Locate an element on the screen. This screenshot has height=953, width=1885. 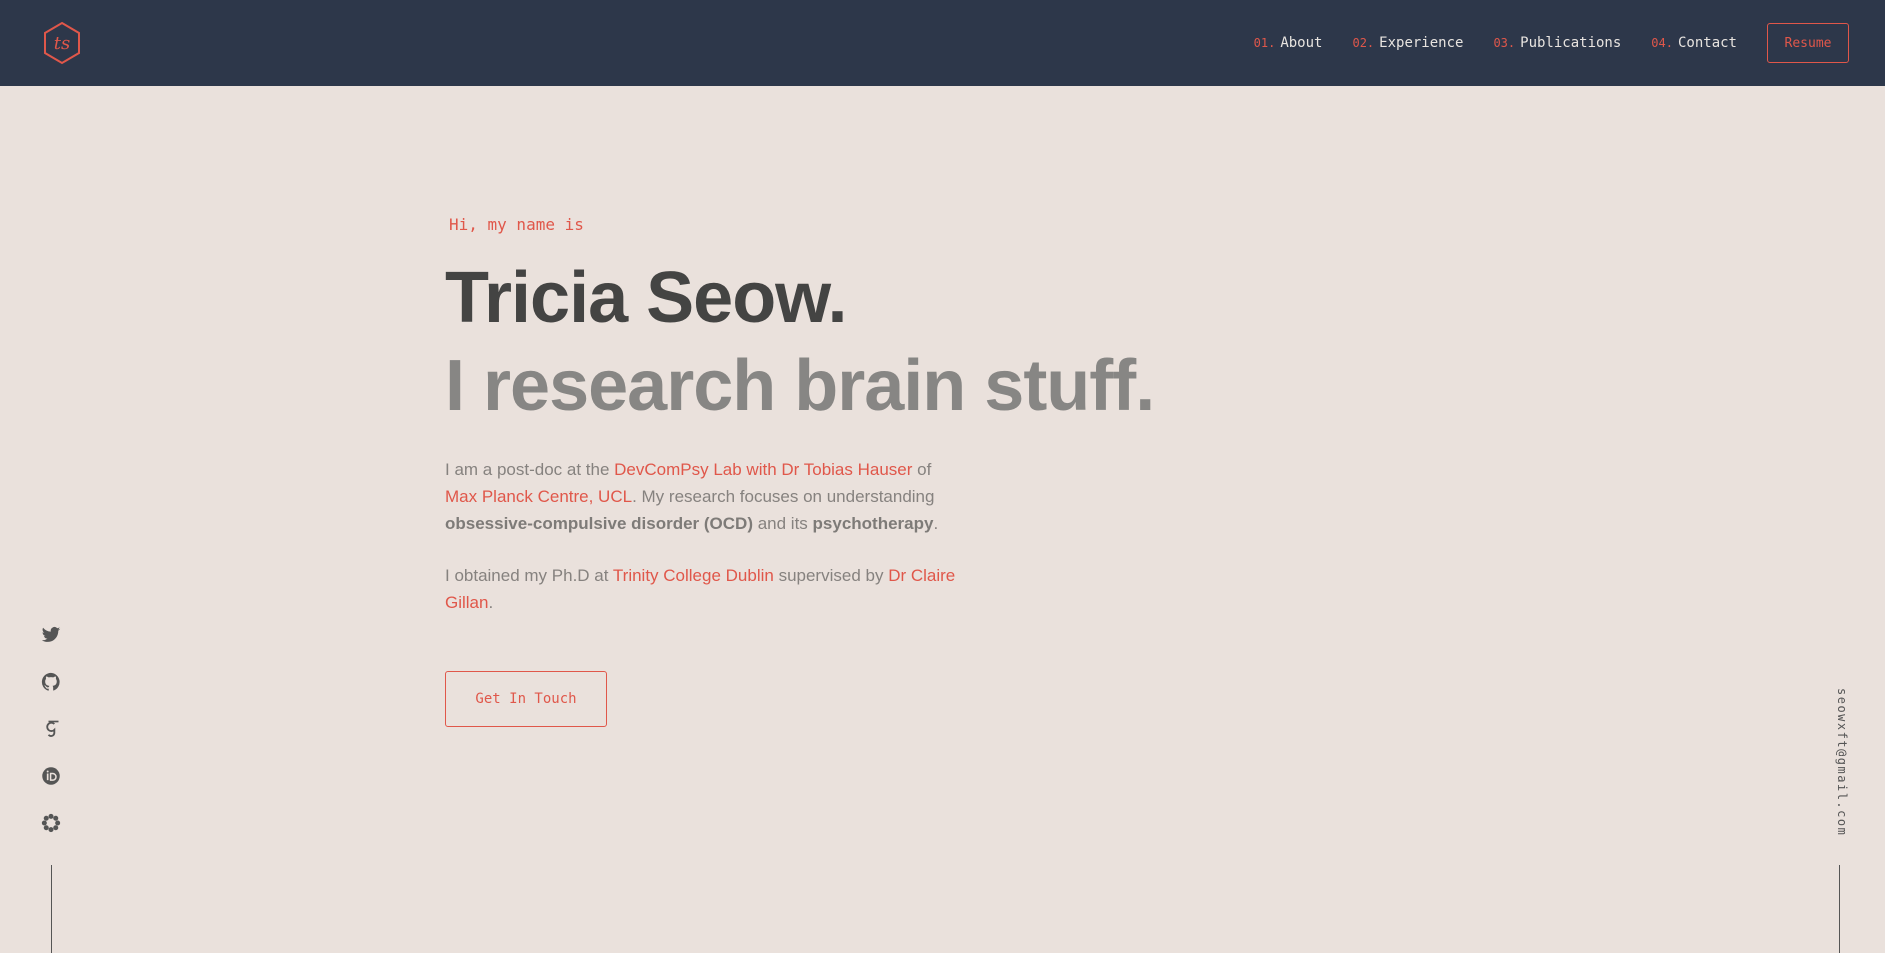
nav-number: 02. is located at coordinates (1363, 43).